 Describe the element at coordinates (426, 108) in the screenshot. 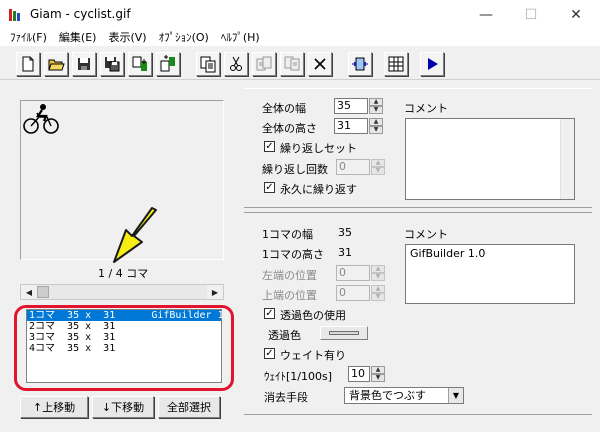

I see `global-comment-label: コメント` at that location.